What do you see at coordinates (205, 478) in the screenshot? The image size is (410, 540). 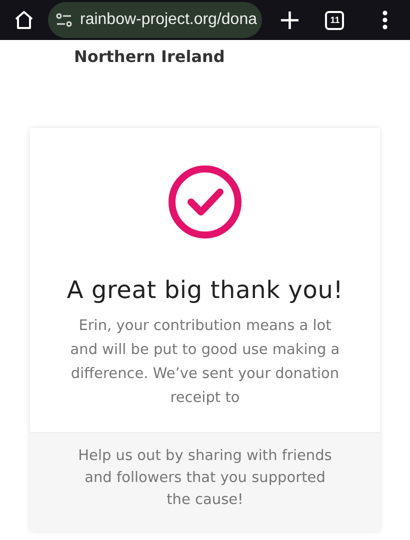 I see `share-message: Help us out by sharing with friends and followers that you supported the cause!` at bounding box center [205, 478].